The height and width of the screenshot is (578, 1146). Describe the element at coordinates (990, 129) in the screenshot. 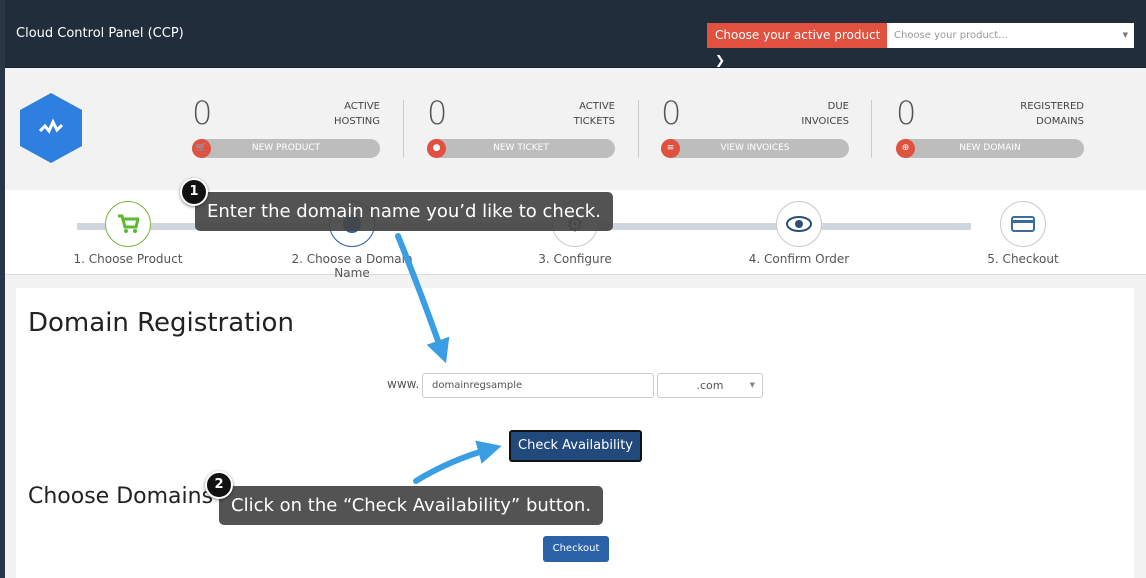

I see `stat-registered-domains: 0 REGISTERED DOMAINS ⊕ NEW DOMAIN` at that location.